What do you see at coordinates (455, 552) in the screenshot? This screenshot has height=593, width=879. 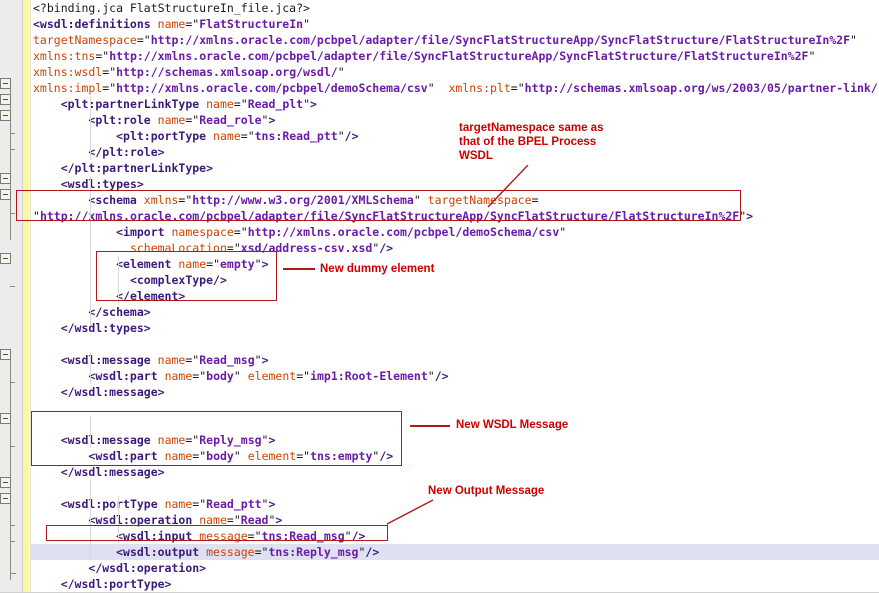 I see `code-line-35: <wsdl:output message="tns:Reply_msg"/>` at bounding box center [455, 552].